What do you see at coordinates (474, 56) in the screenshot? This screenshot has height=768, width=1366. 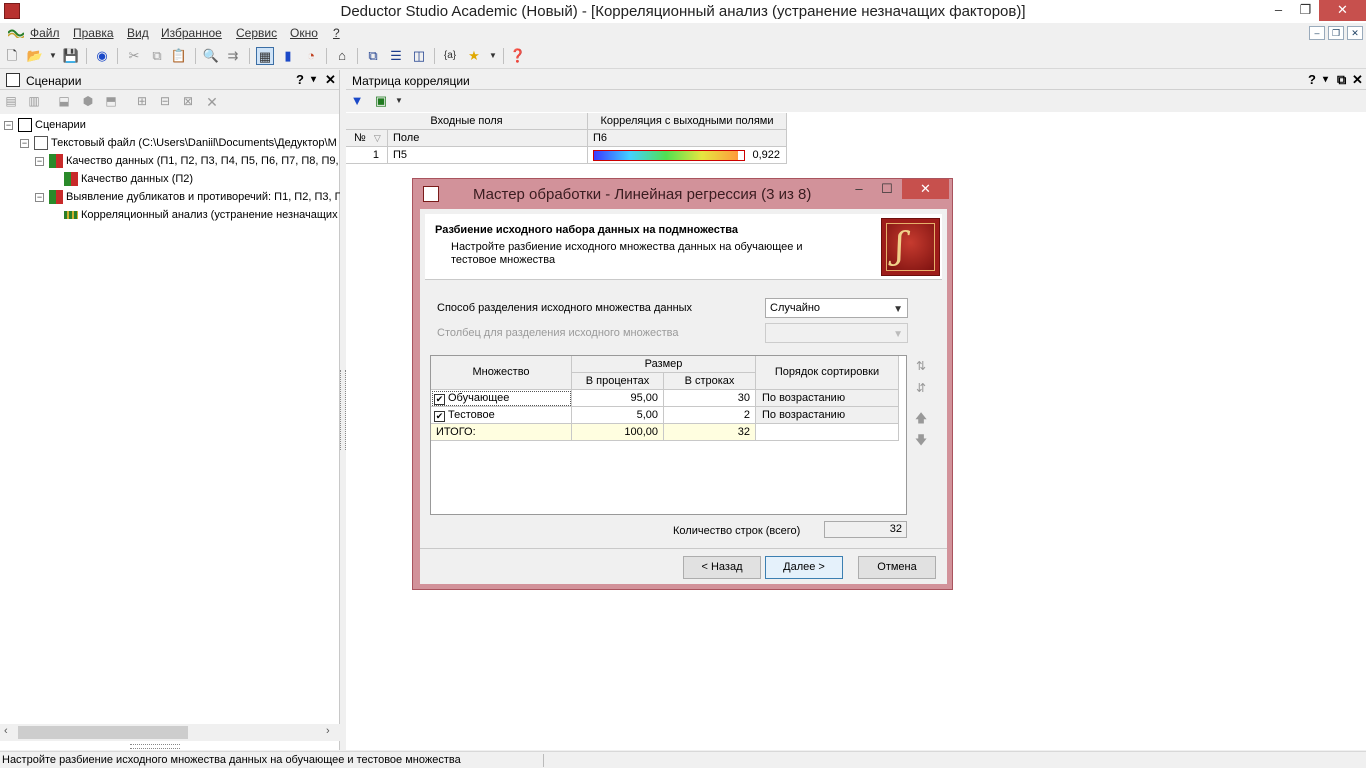 I see `star-icon: ★` at bounding box center [474, 56].